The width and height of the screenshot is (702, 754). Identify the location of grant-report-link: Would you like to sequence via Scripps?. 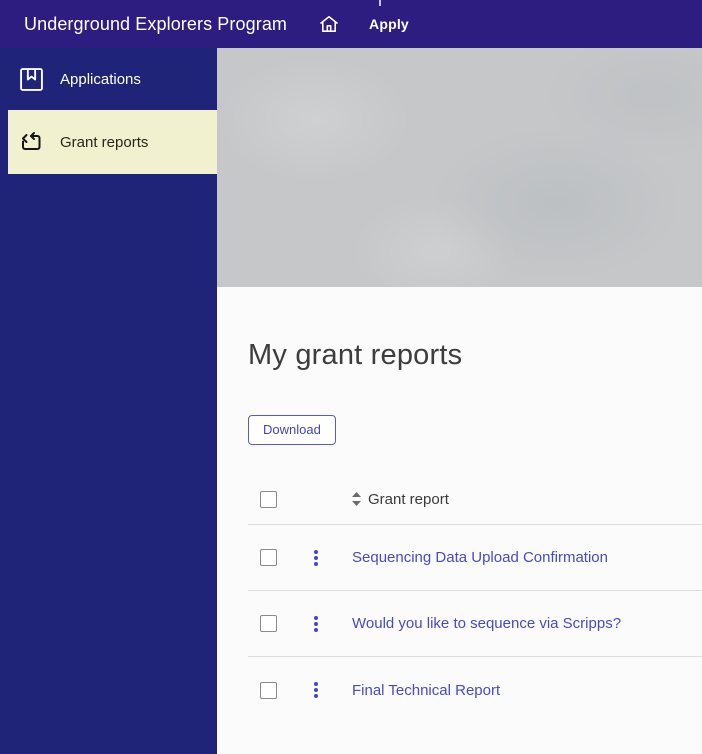
(486, 623).